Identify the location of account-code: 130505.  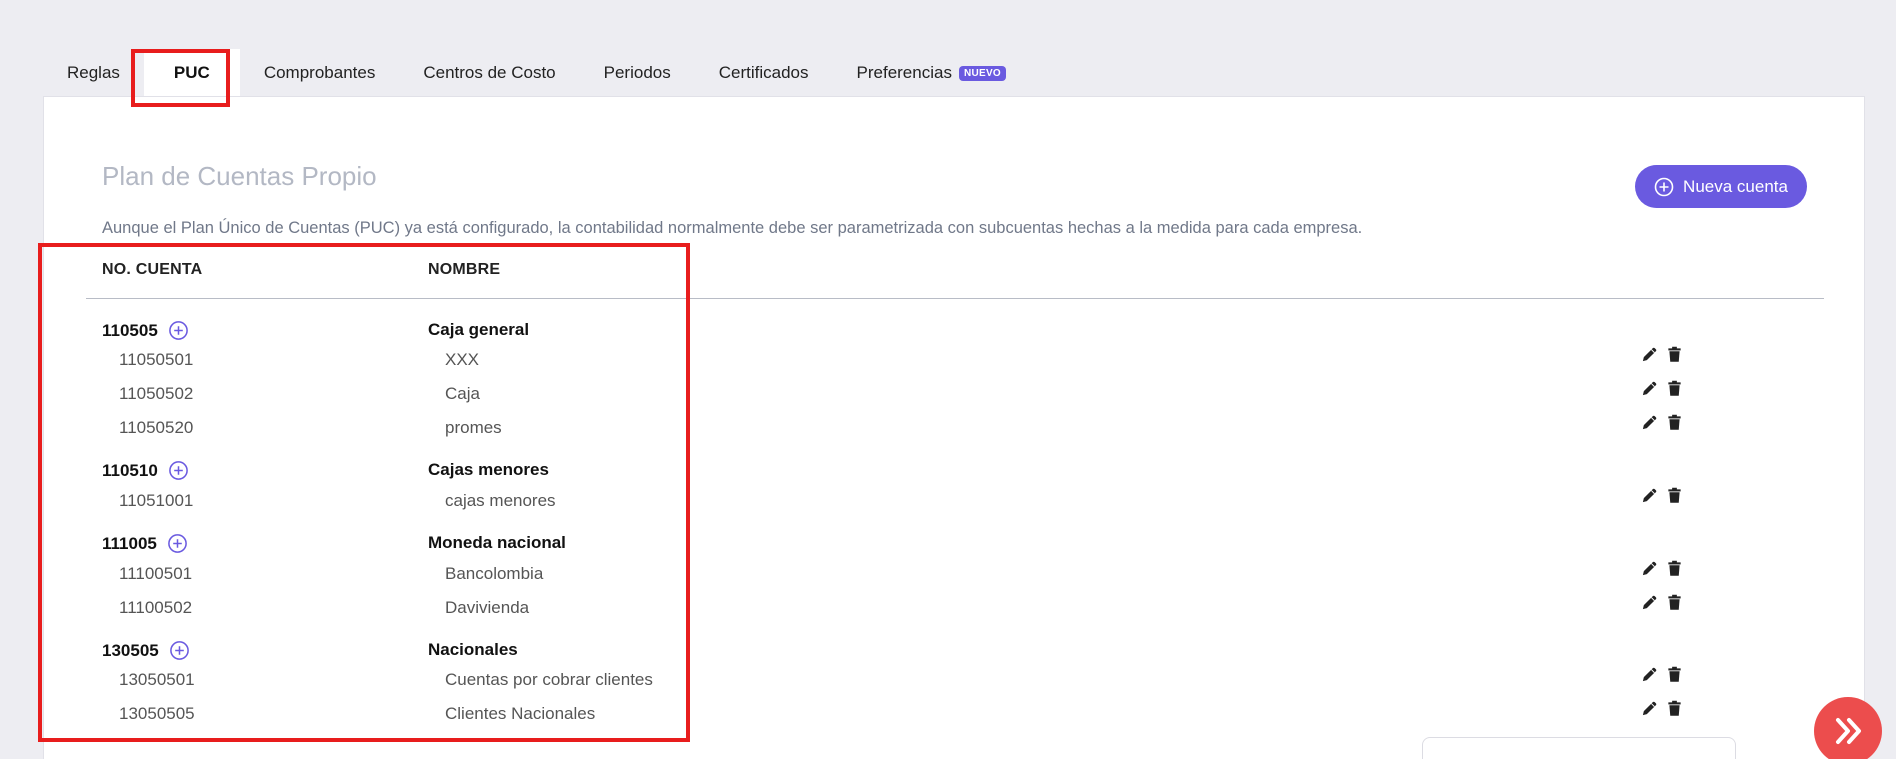
(146, 650).